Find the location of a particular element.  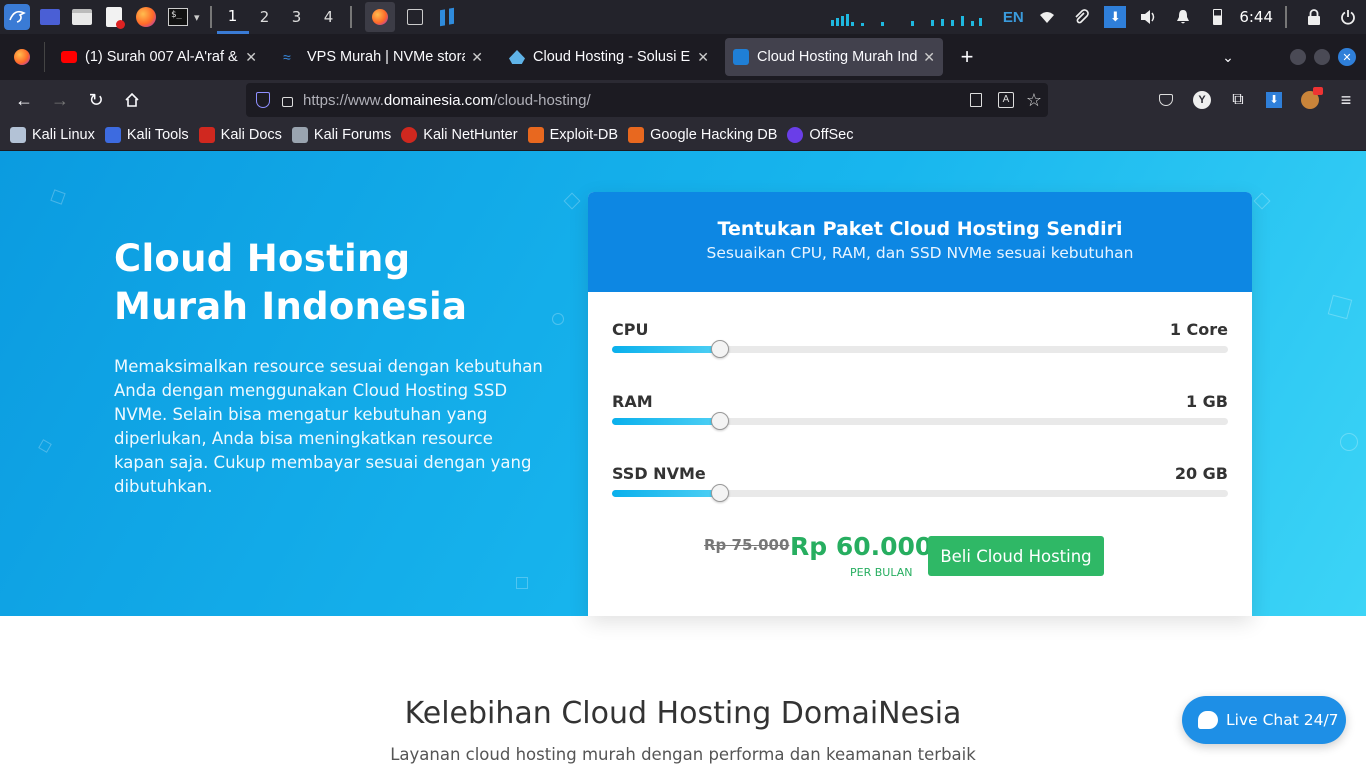

wave-icon: ≈ is located at coordinates (287, 57).